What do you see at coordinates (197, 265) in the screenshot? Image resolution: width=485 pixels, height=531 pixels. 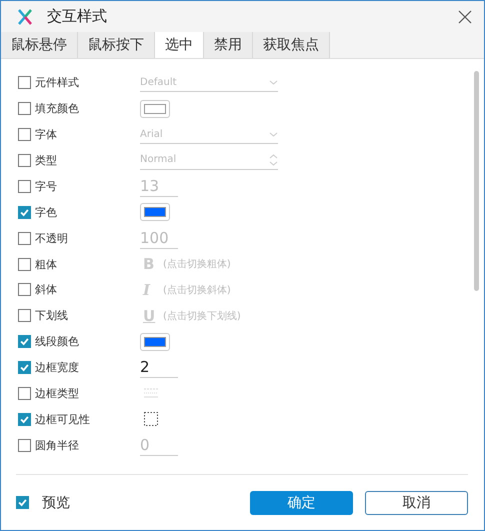 I see `hint-text: (点击切换粗体)` at bounding box center [197, 265].